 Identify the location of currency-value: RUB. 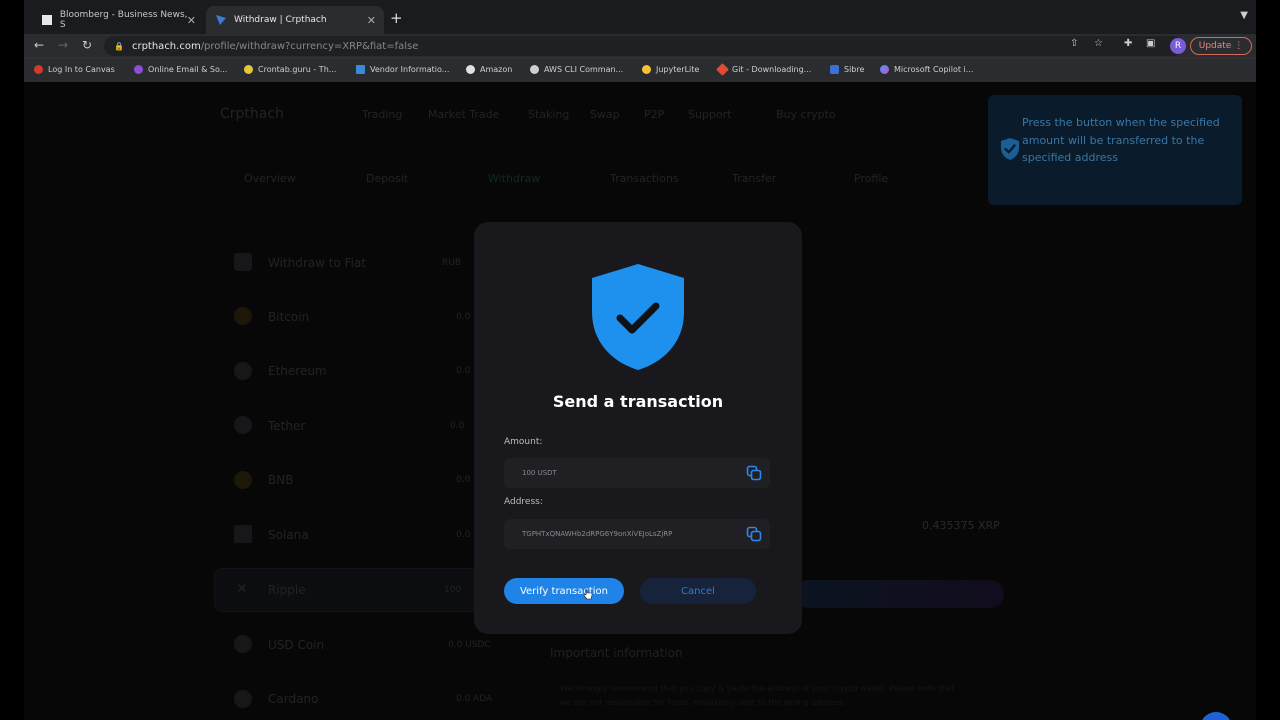
(452, 263).